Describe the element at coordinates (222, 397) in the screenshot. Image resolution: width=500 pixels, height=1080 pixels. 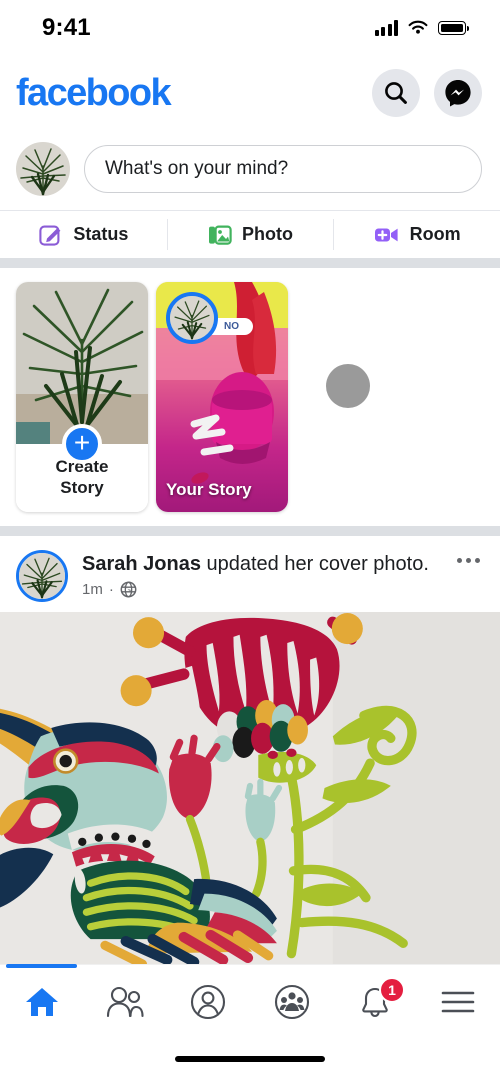
I see `your-story-card: NO Your Story` at that location.